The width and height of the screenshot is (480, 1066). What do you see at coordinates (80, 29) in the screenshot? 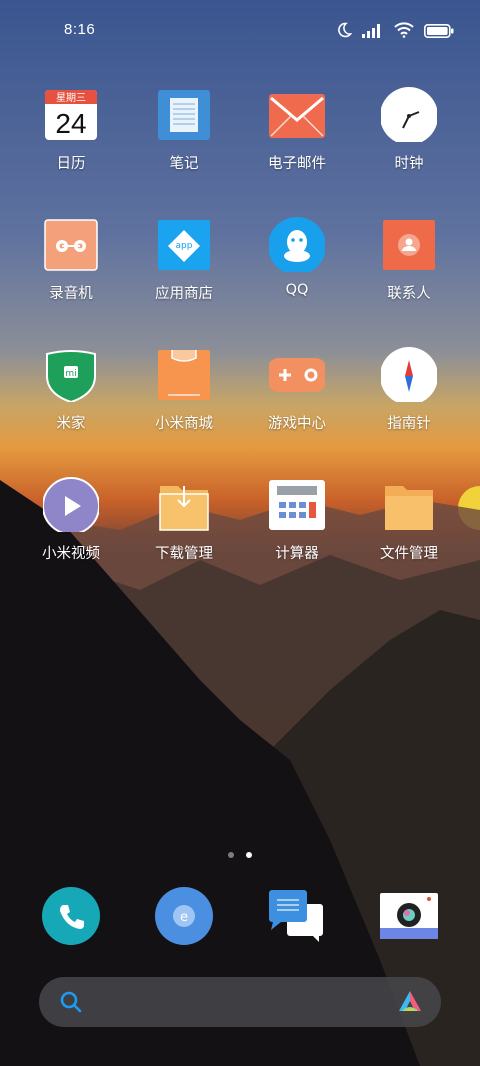
I see `status-time: 8:16` at bounding box center [80, 29].